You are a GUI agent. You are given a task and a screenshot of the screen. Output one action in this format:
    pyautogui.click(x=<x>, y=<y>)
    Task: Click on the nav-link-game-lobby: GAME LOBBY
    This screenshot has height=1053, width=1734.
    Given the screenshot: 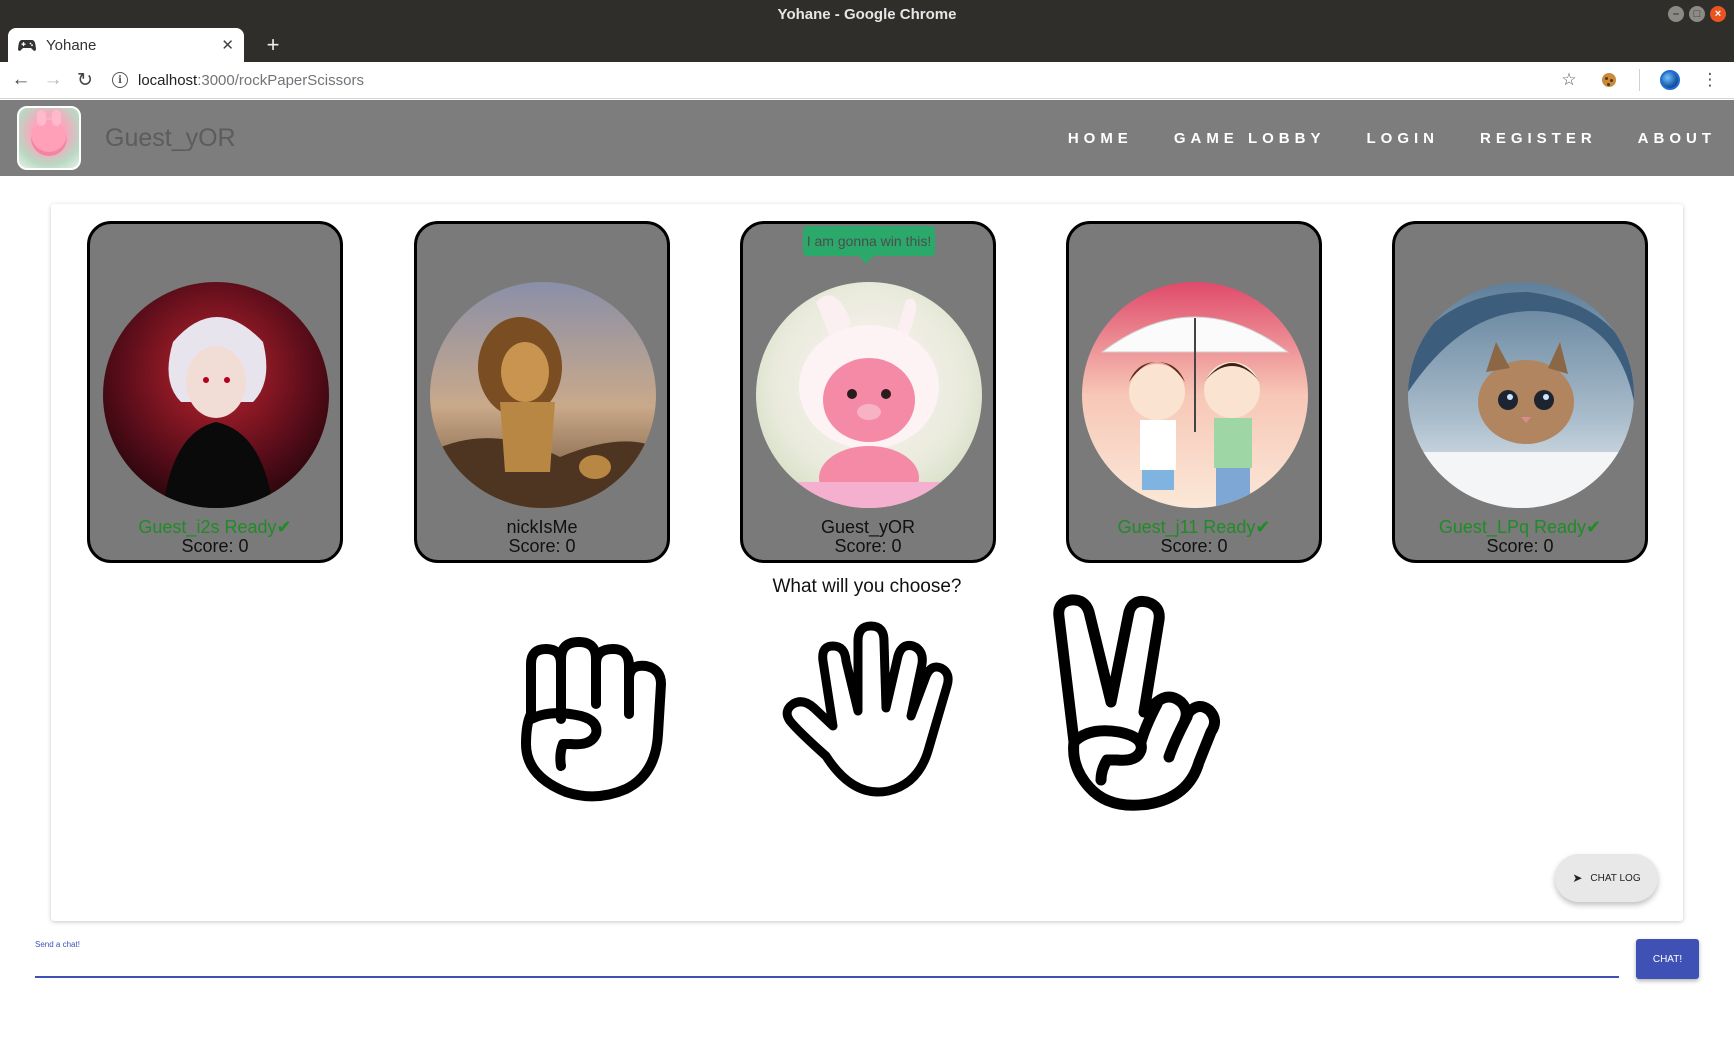 What is the action you would take?
    pyautogui.click(x=1229, y=138)
    